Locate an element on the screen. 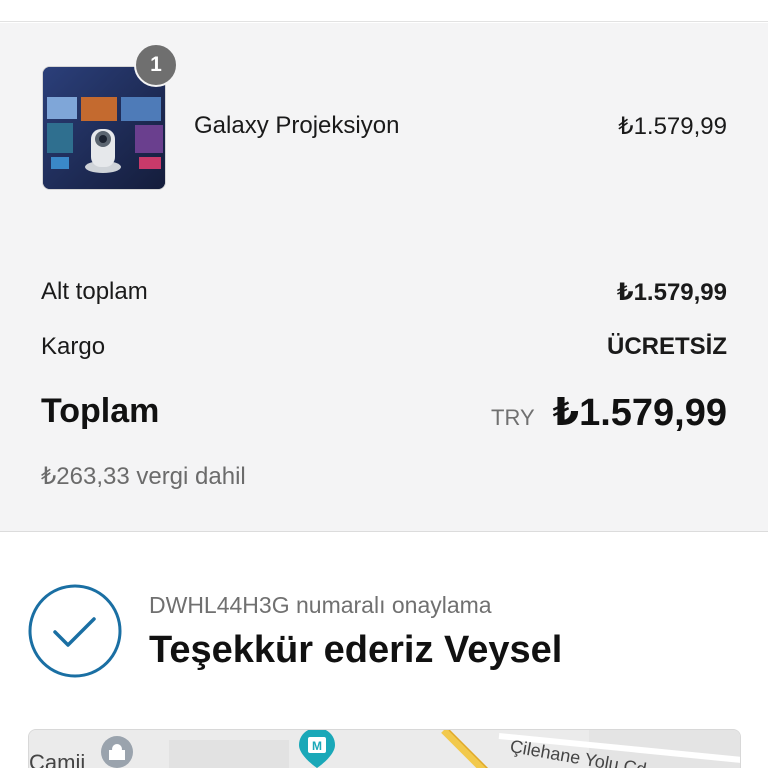 The width and height of the screenshot is (768, 768). tax-included-note: ₺263,33 vergi dahil is located at coordinates (143, 476).